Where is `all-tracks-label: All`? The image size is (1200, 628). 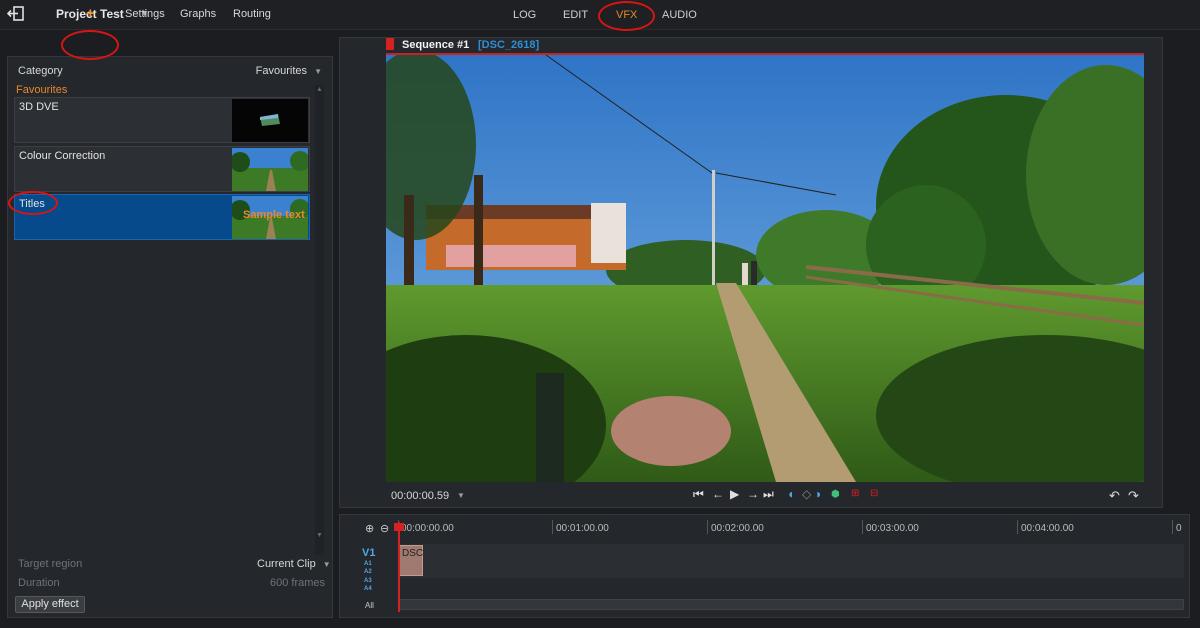 all-tracks-label: All is located at coordinates (369, 605).